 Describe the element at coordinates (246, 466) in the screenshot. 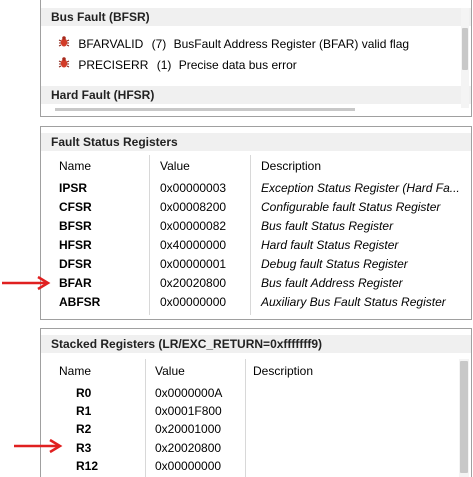

I see `table-row: R12 0x00000000` at that location.